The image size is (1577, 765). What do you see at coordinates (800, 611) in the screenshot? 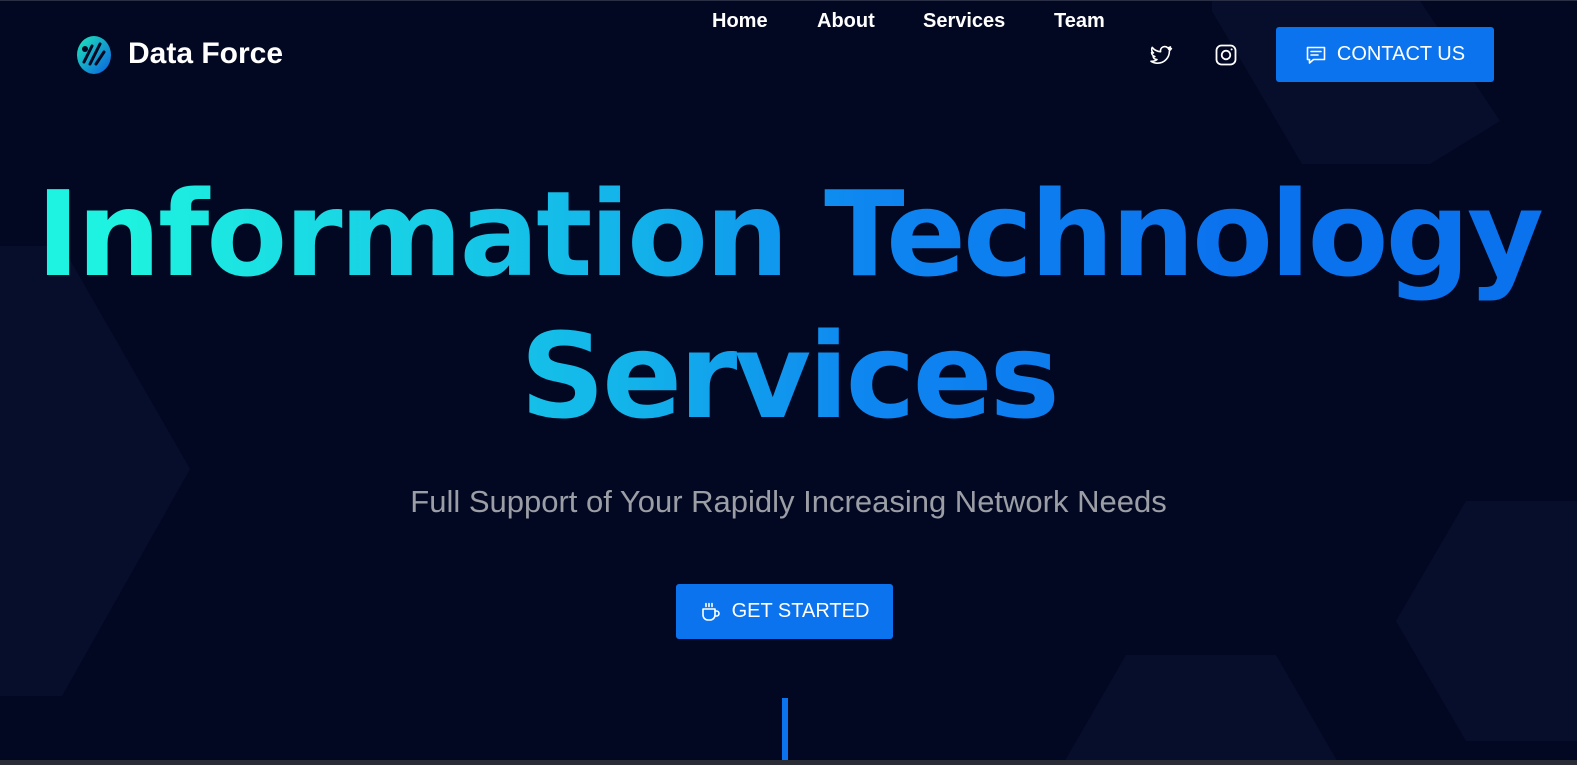
I see `get-started-label: GET STARTED` at bounding box center [800, 611].